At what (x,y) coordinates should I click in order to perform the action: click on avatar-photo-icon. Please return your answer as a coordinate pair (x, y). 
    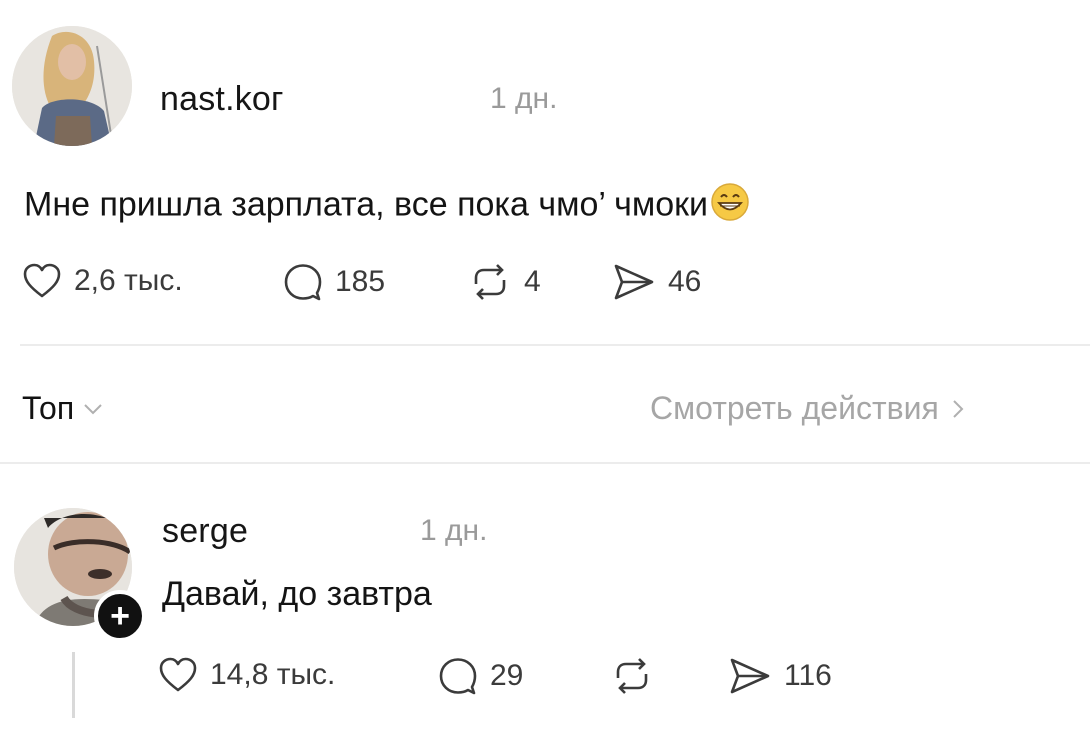
    Looking at the image, I should click on (72, 86).